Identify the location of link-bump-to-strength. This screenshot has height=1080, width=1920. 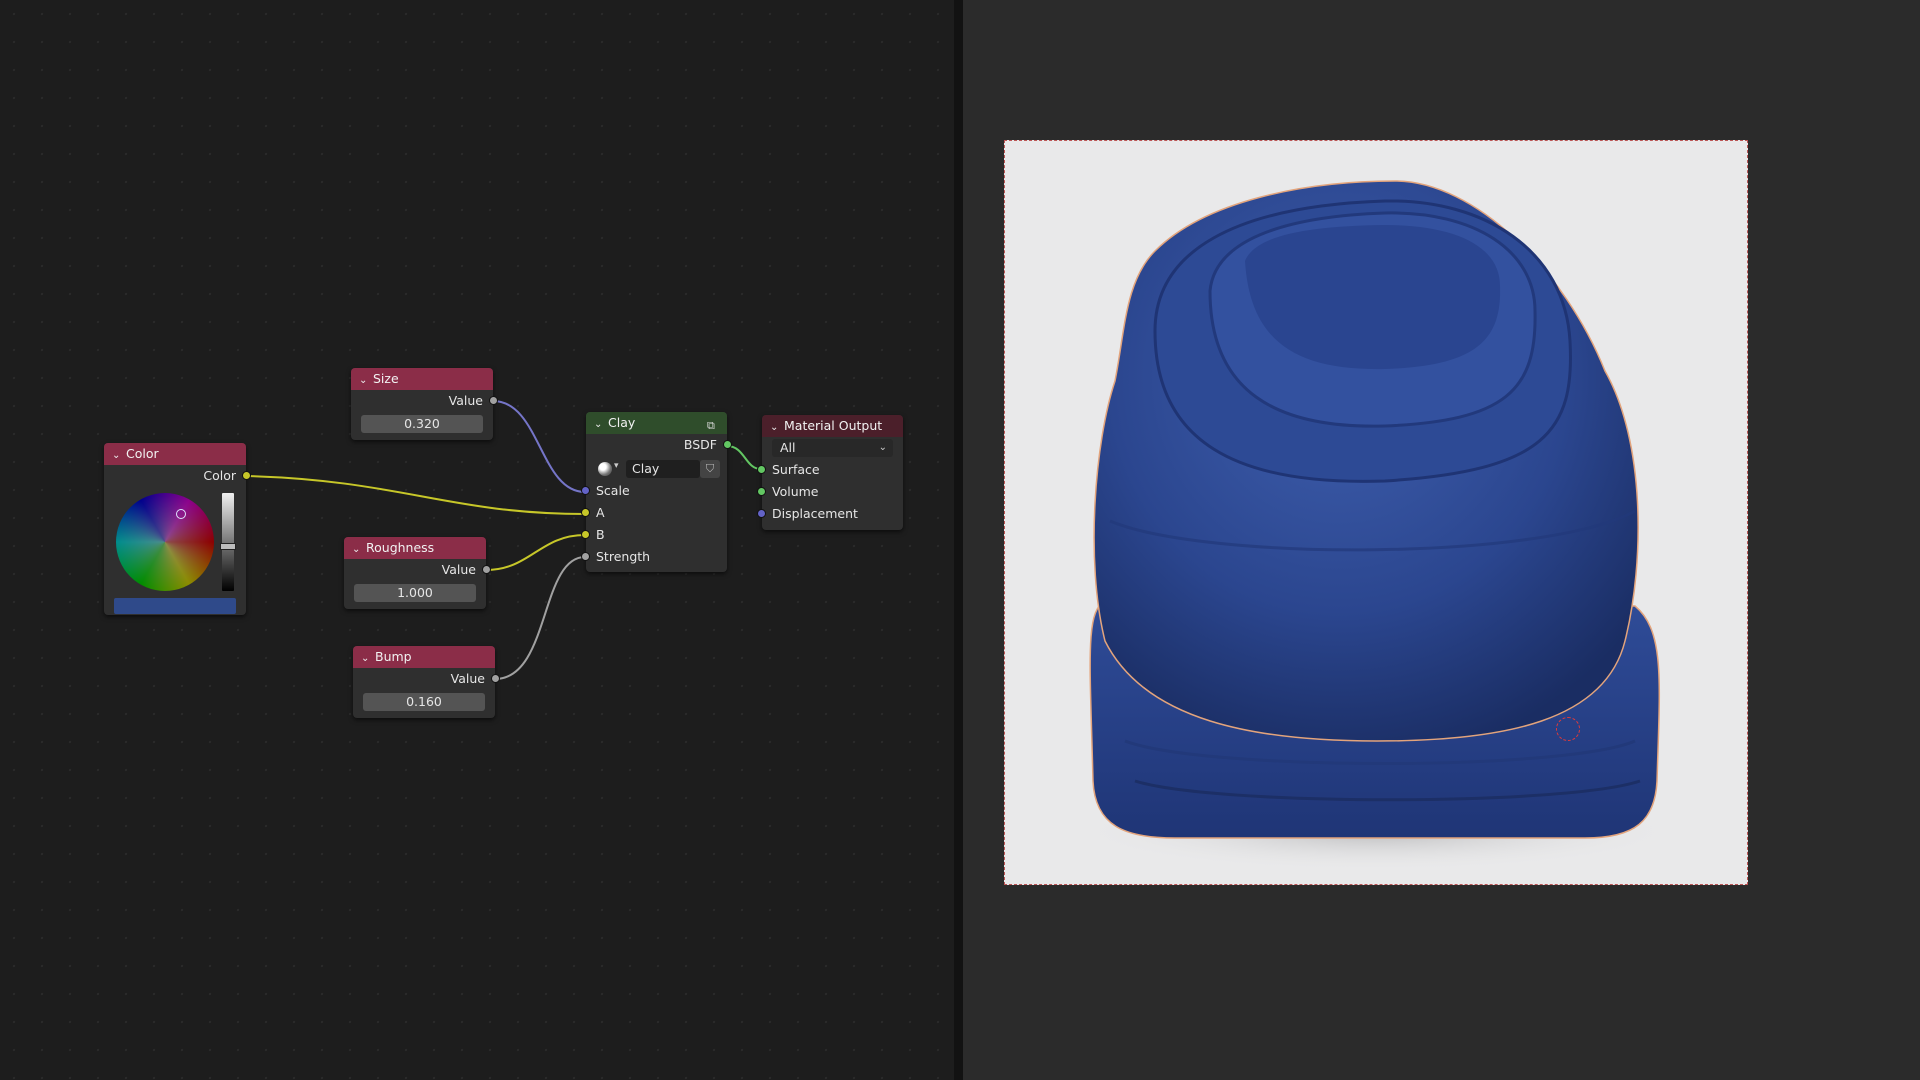
(540, 618).